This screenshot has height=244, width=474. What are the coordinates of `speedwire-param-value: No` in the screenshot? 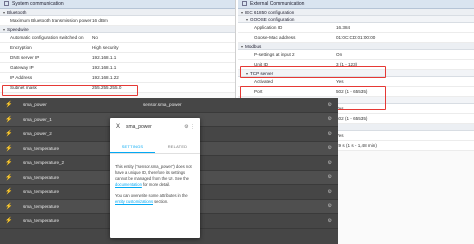 It's located at (163, 37).